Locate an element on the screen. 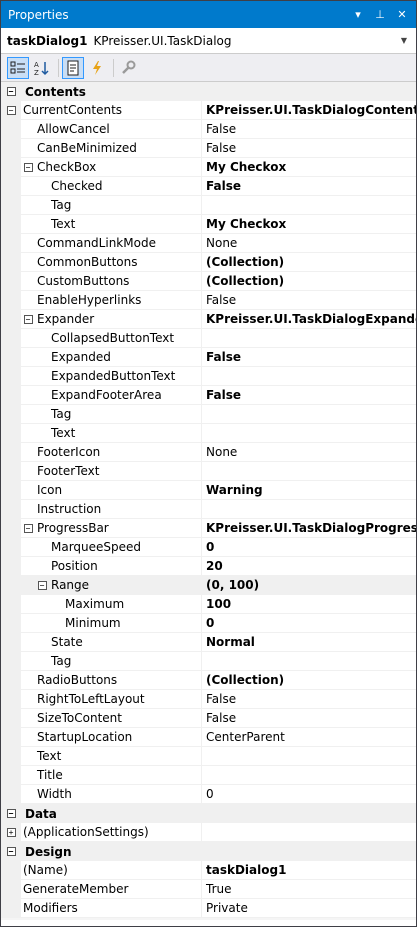 This screenshot has width=417, height=927. property-row: CommonButtons (Collection) is located at coordinates (208, 262).